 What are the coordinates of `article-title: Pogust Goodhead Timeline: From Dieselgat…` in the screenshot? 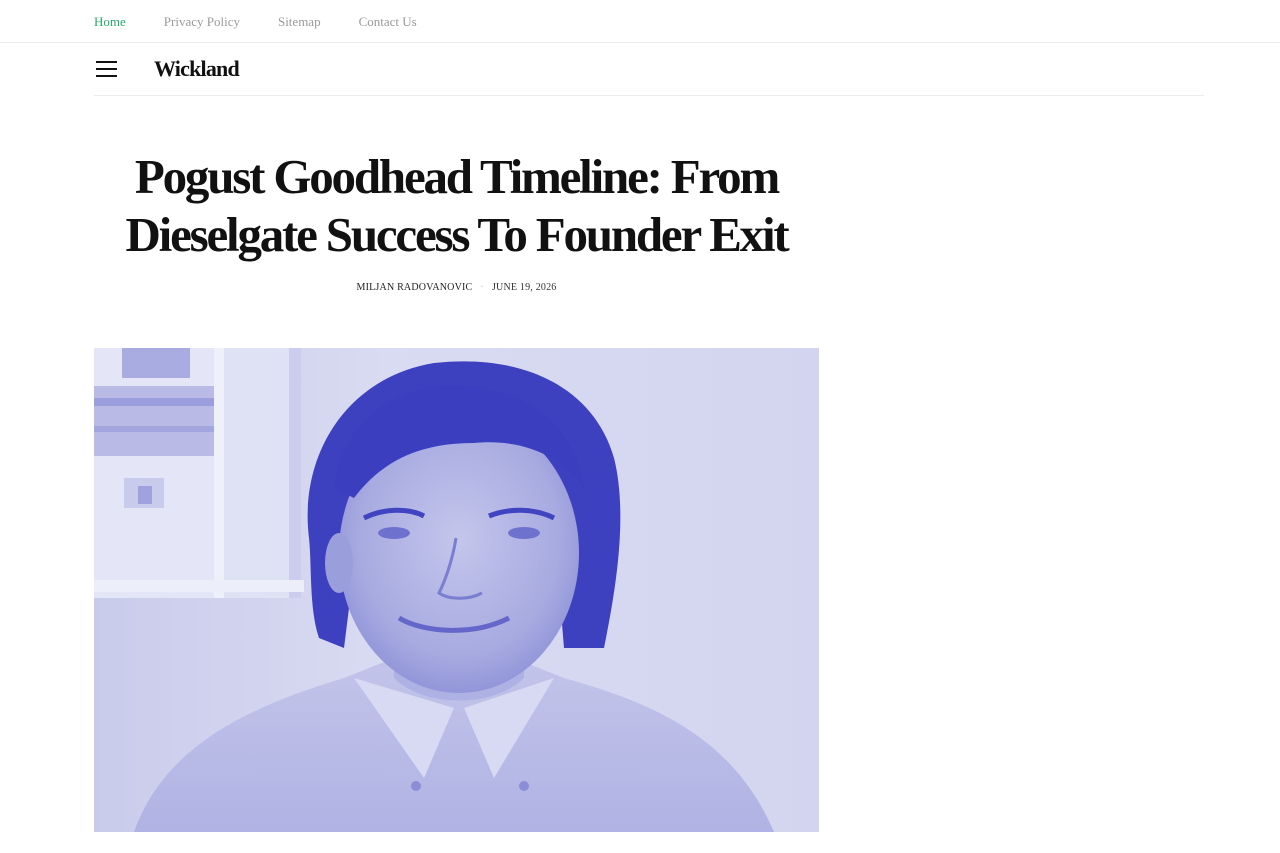 It's located at (457, 205).